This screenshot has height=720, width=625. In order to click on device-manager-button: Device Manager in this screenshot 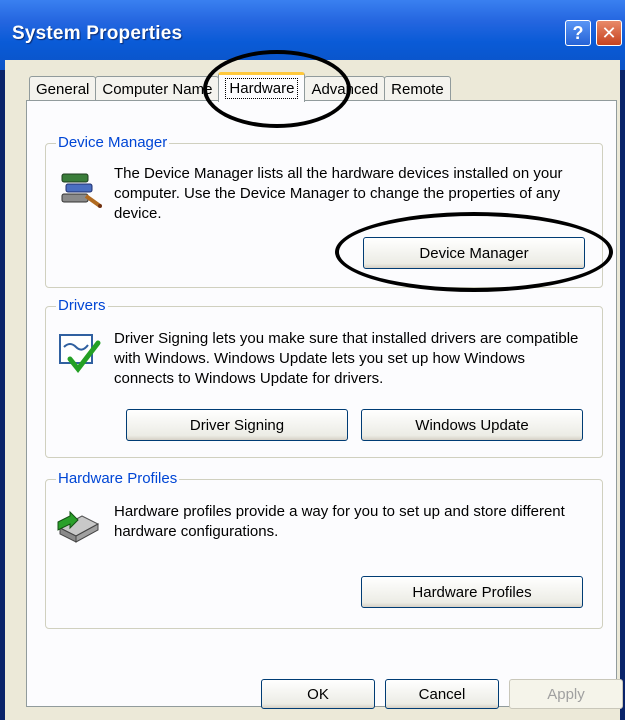, I will do `click(474, 253)`.